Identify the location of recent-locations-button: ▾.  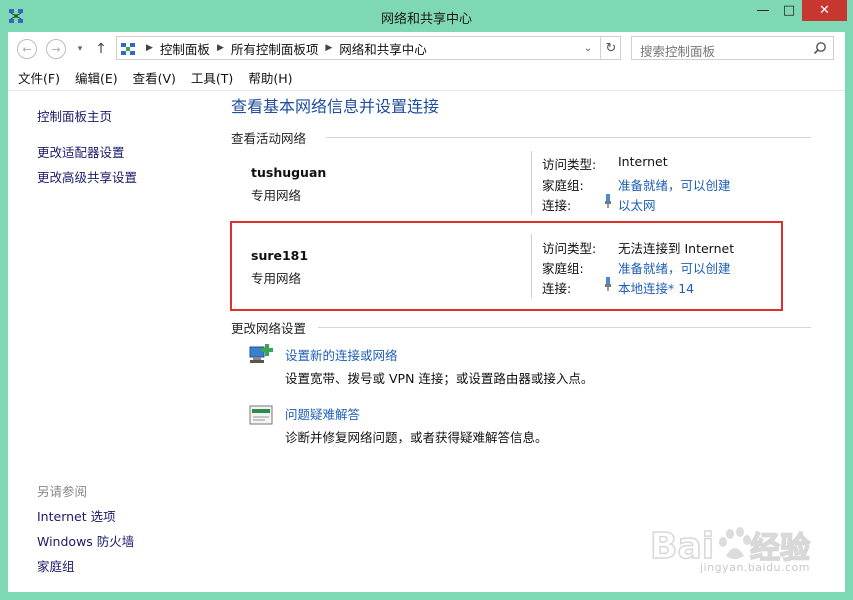
(80, 49).